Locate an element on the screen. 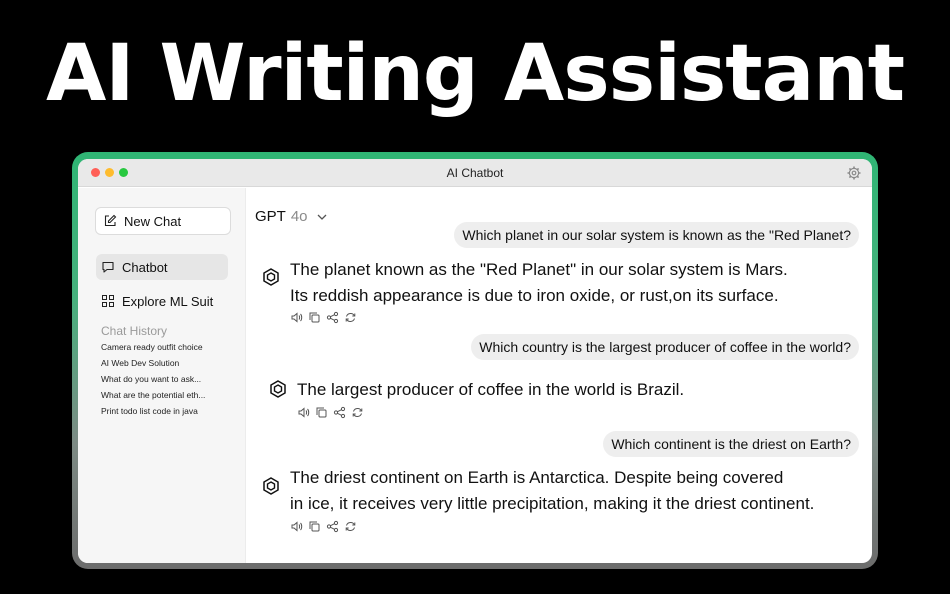  new-chat-button: New Chat is located at coordinates (163, 221).